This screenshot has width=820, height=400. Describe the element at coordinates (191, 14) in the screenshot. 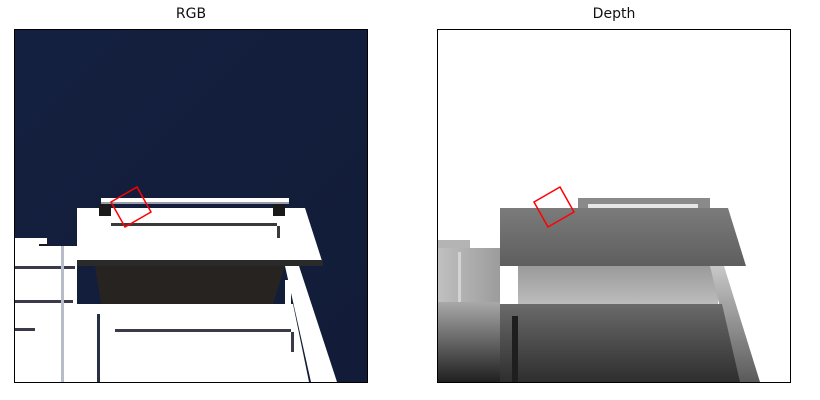

I see `rgb-panel-title: RGB` at that location.